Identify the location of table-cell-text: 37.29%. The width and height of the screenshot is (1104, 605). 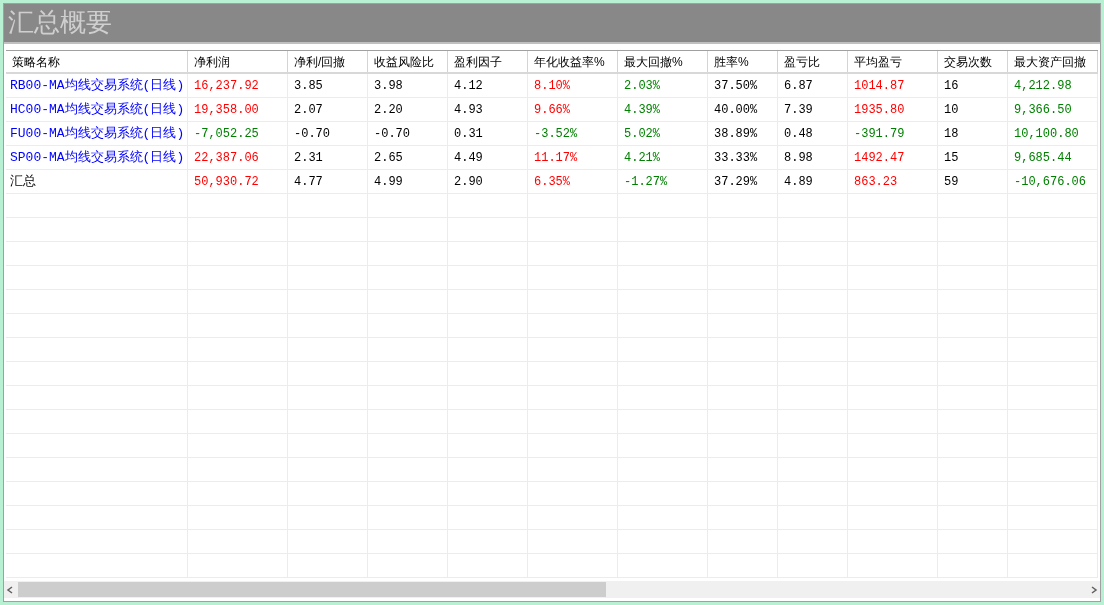
(736, 182).